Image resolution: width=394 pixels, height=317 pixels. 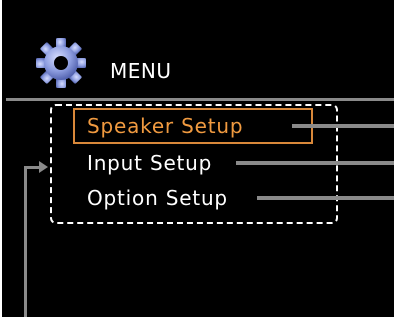 What do you see at coordinates (315, 163) in the screenshot?
I see `input-setup-pointer-line` at bounding box center [315, 163].